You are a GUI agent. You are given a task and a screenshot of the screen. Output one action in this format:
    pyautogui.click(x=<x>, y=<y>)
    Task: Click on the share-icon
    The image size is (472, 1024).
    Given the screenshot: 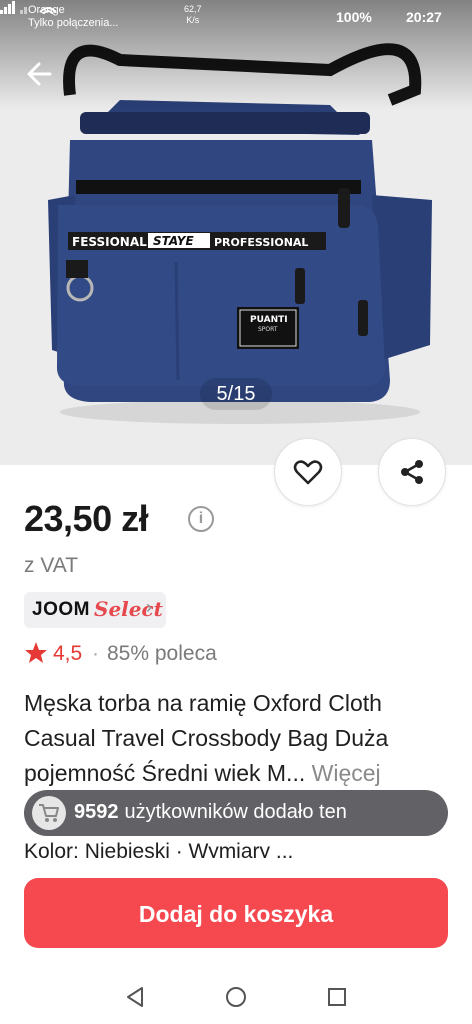 What is the action you would take?
    pyautogui.click(x=412, y=472)
    